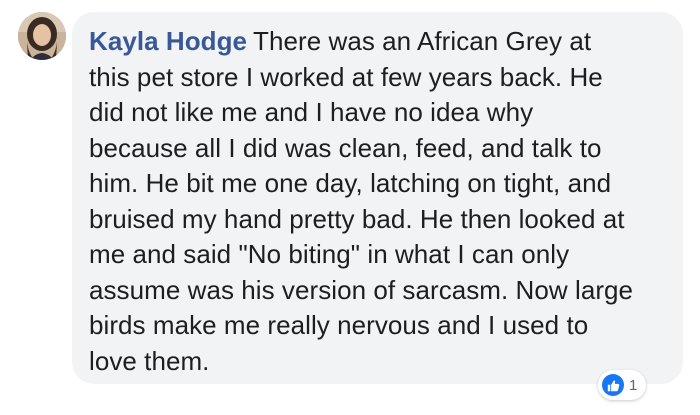 This screenshot has width=700, height=415. I want to click on avatar, so click(42, 36).